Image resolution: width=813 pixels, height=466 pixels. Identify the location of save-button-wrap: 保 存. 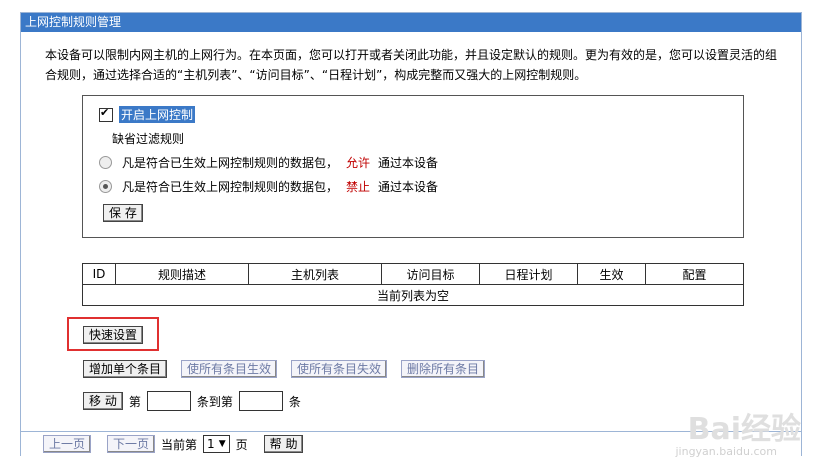
(123, 213).